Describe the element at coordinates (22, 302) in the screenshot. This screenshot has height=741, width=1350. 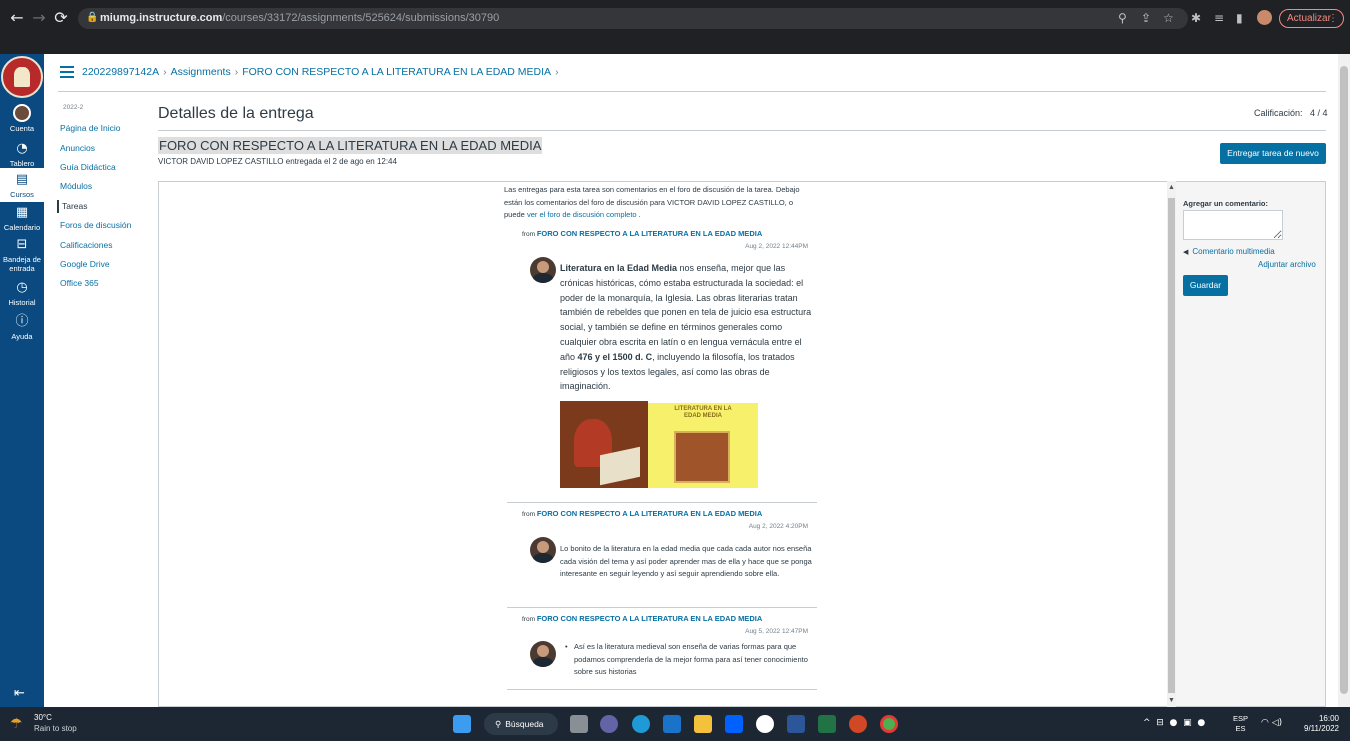
I see `nav-history-label: Historial` at that location.